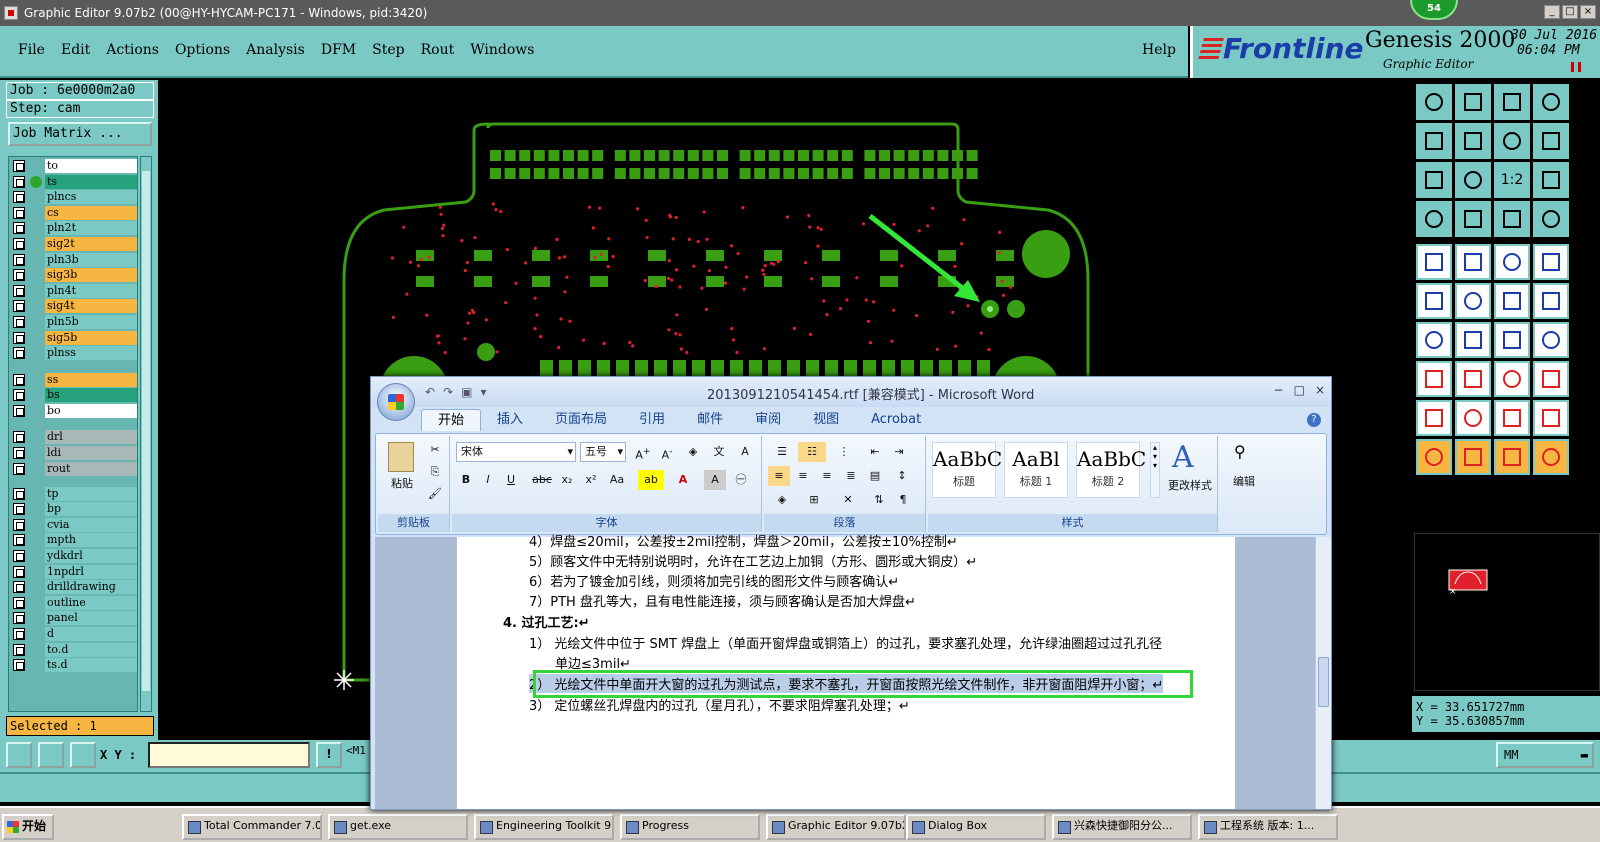 The image size is (1600, 842). I want to click on pointer-icon, so click(1434, 457).